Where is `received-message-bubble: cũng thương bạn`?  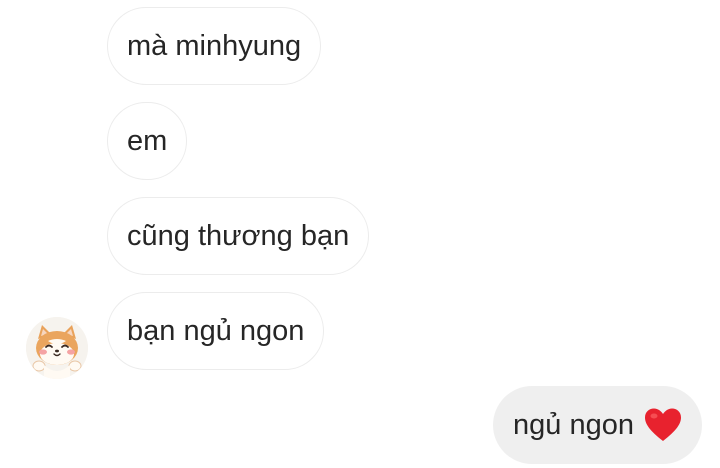 received-message-bubble: cũng thương bạn is located at coordinates (238, 236).